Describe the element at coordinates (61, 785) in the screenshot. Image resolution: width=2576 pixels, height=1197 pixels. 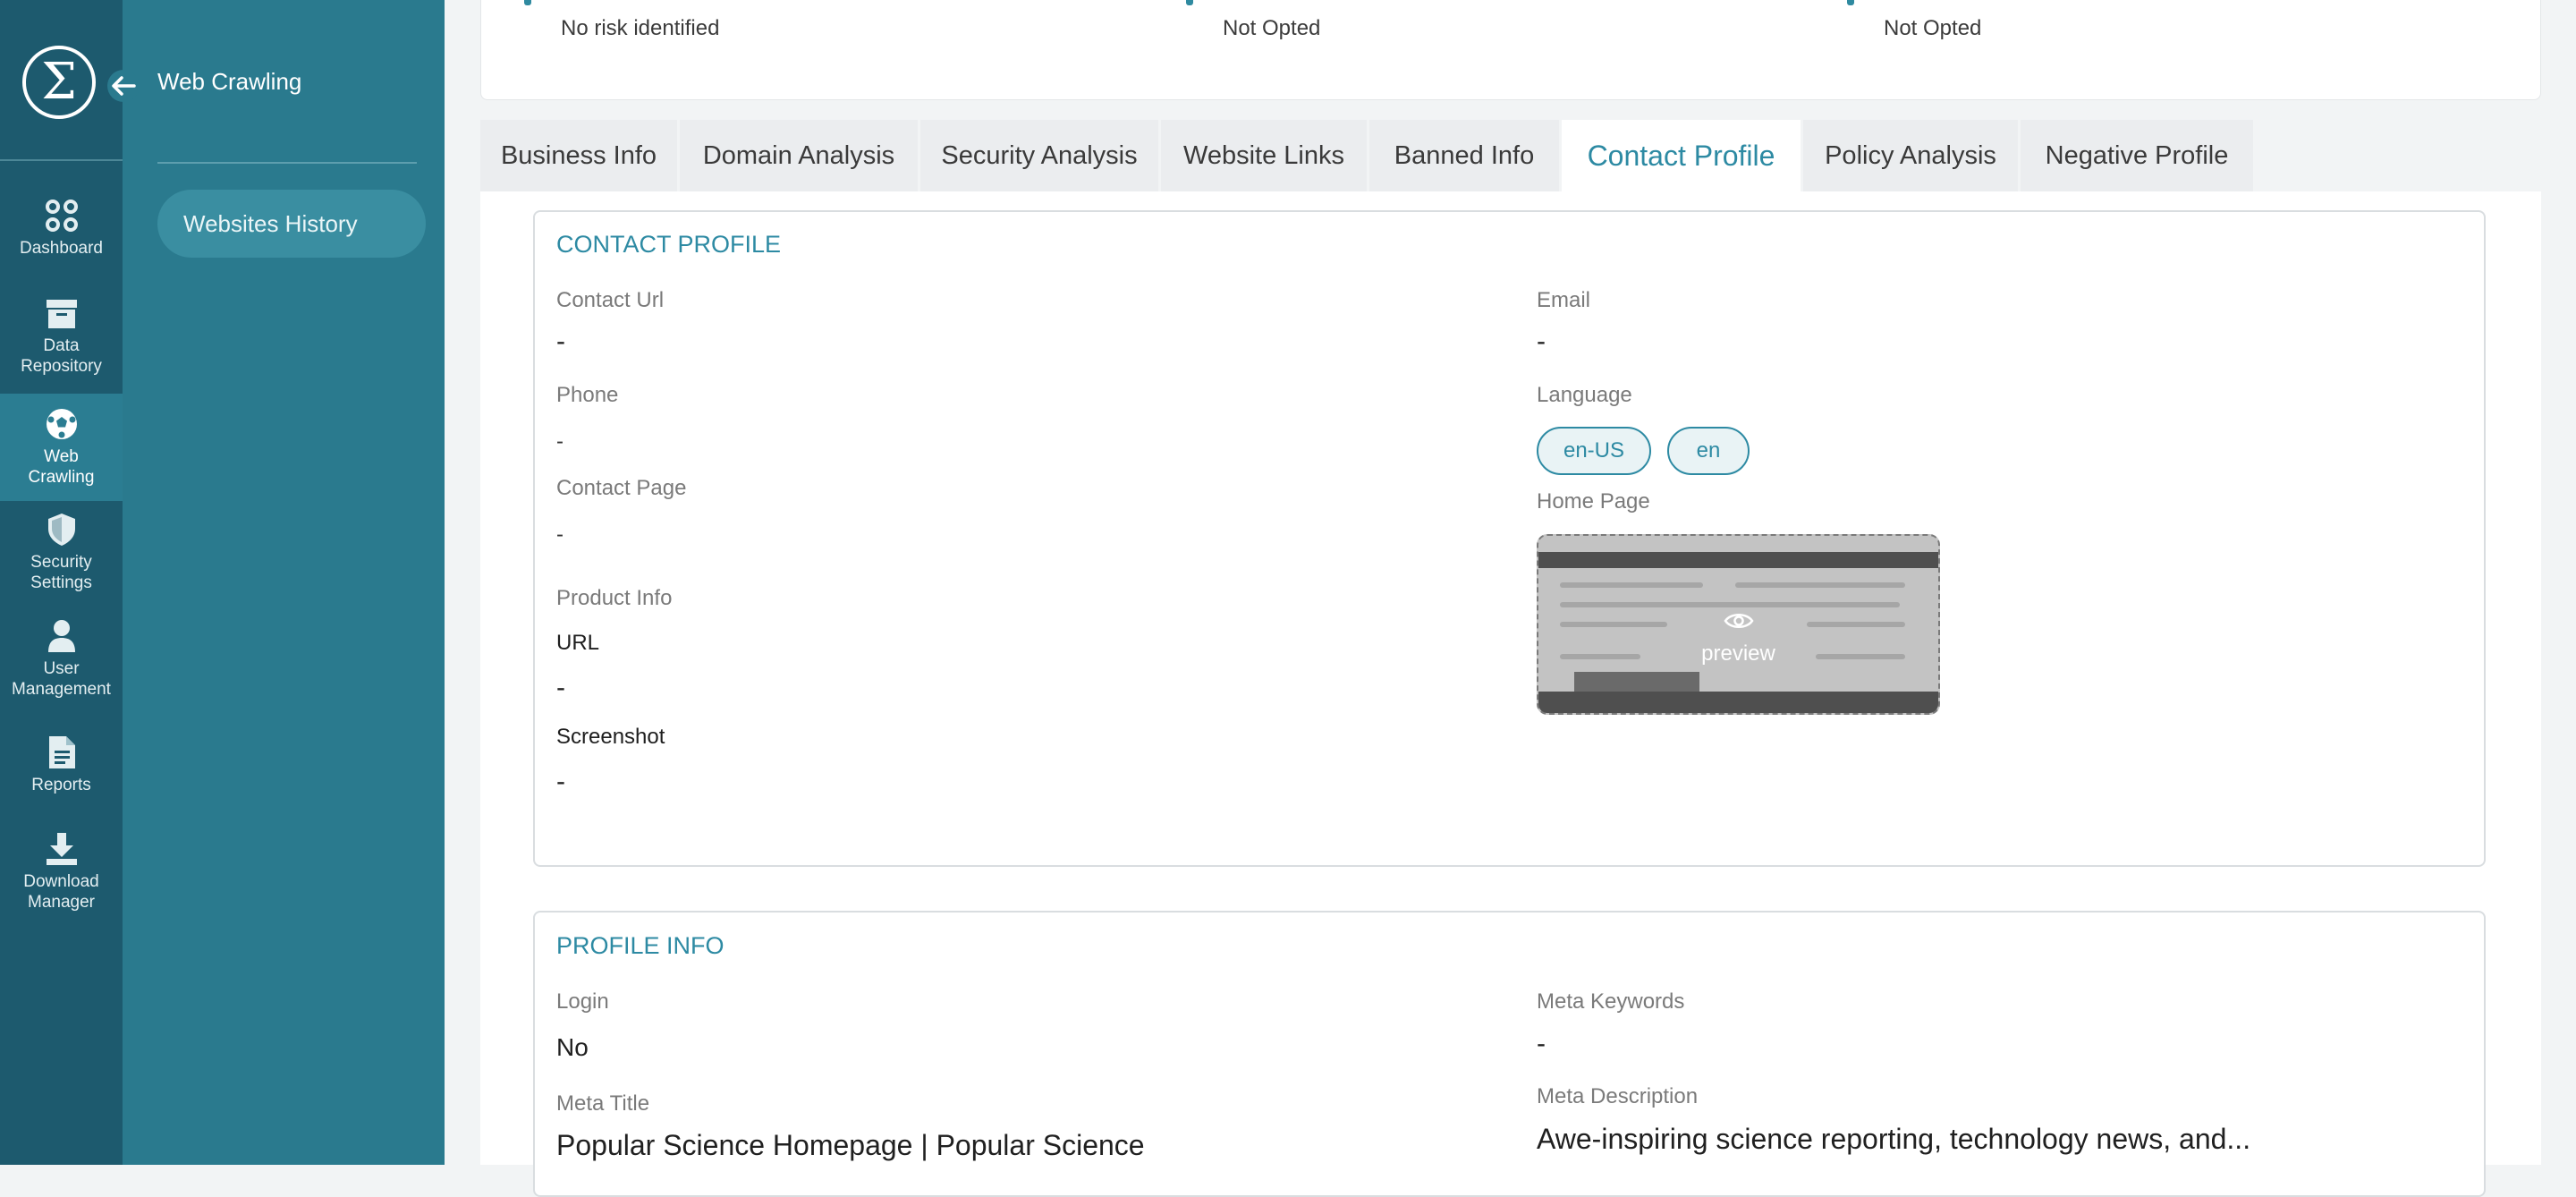
I see `rail-label: Reports` at that location.